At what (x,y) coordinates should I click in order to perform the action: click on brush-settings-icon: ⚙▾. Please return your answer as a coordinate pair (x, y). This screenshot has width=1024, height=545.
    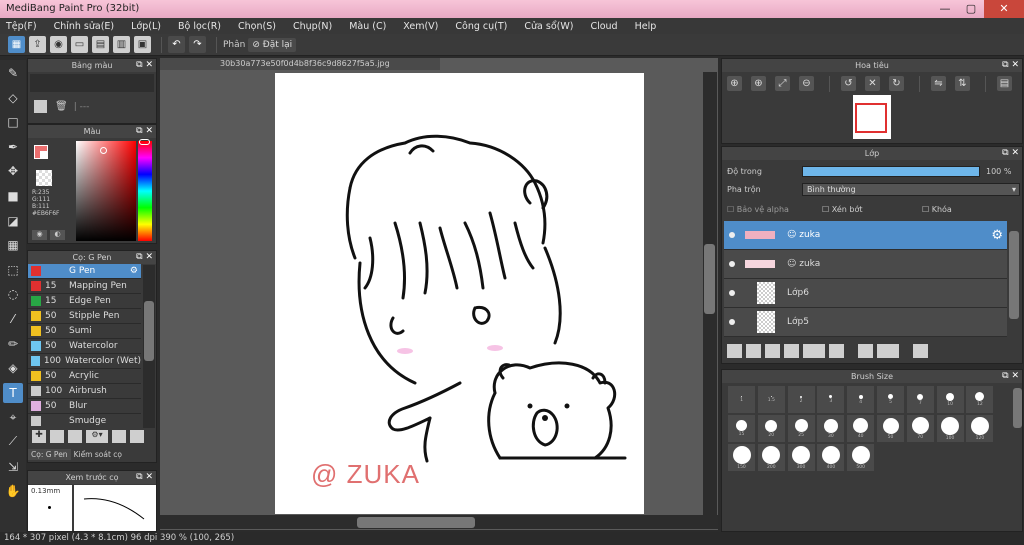
    Looking at the image, I should click on (97, 436).